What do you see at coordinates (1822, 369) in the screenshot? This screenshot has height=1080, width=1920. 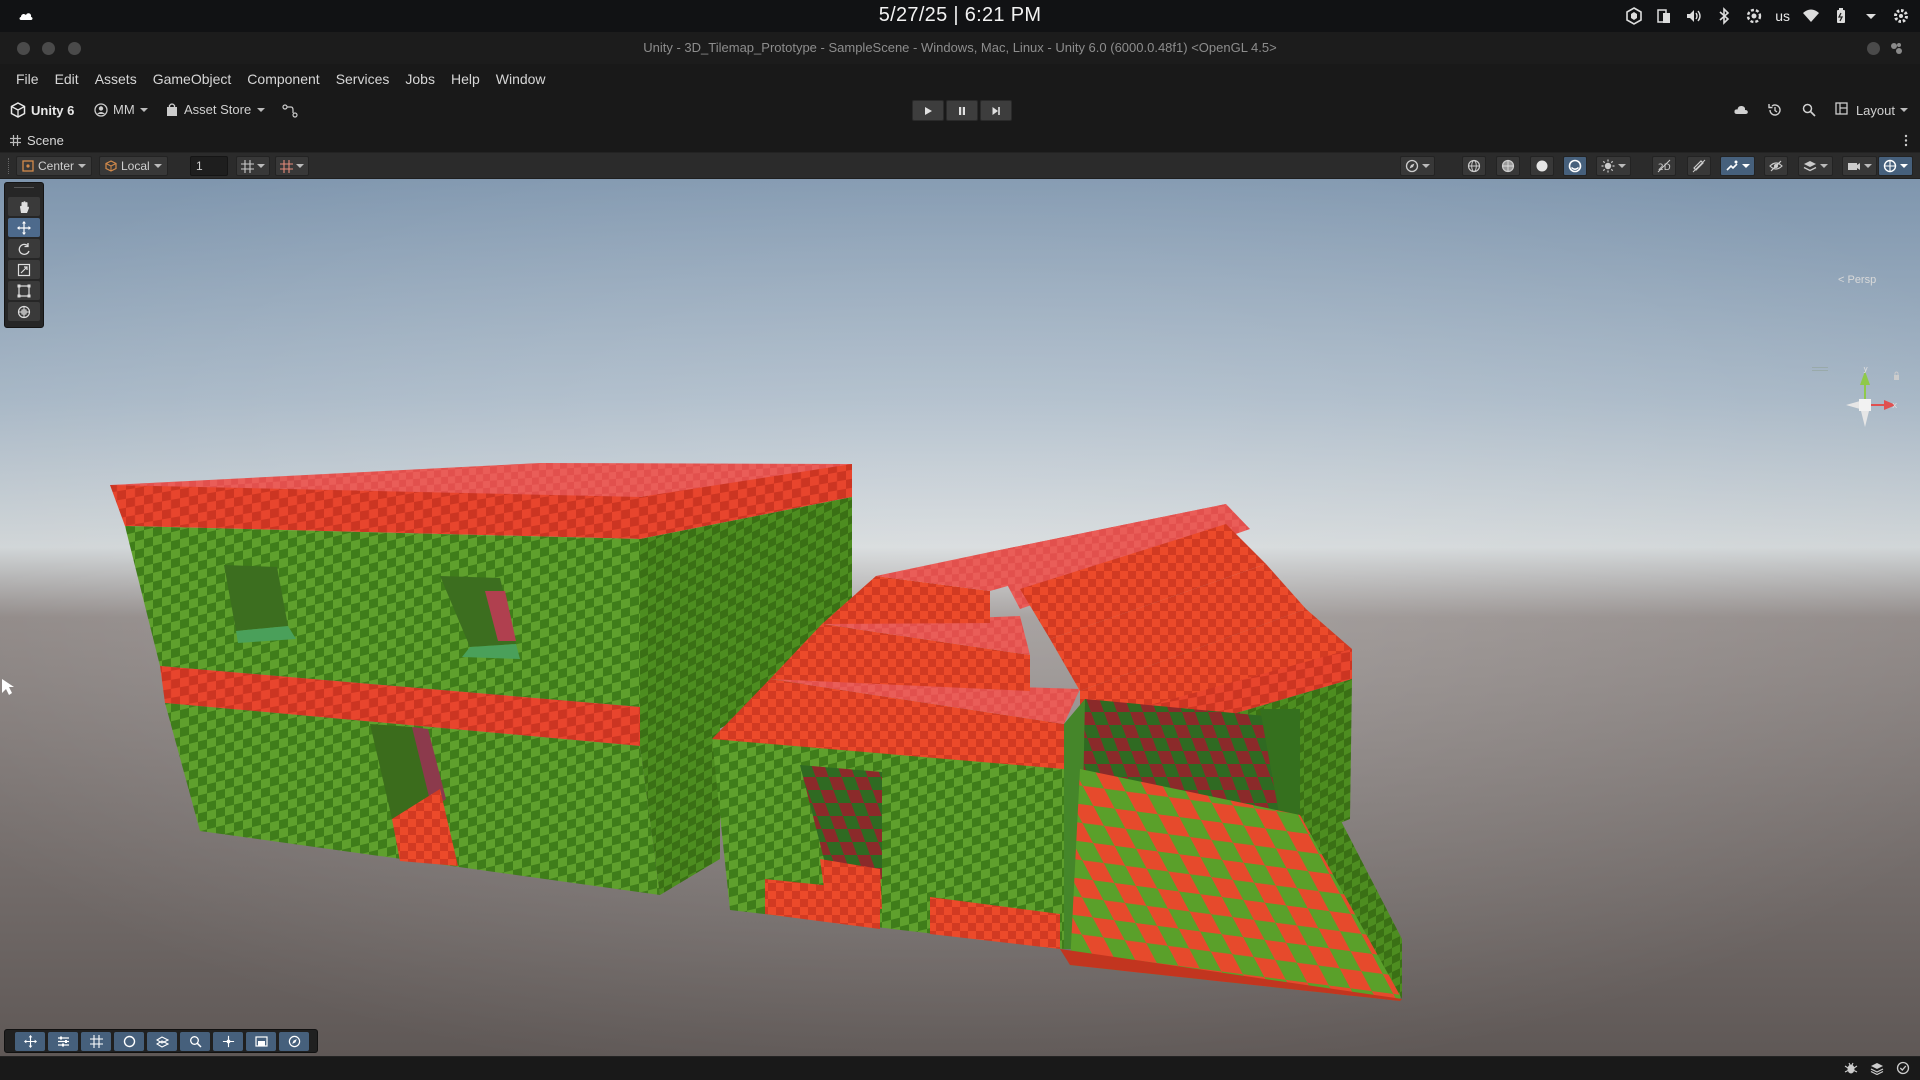 I see `gizmo-drag-handle` at bounding box center [1822, 369].